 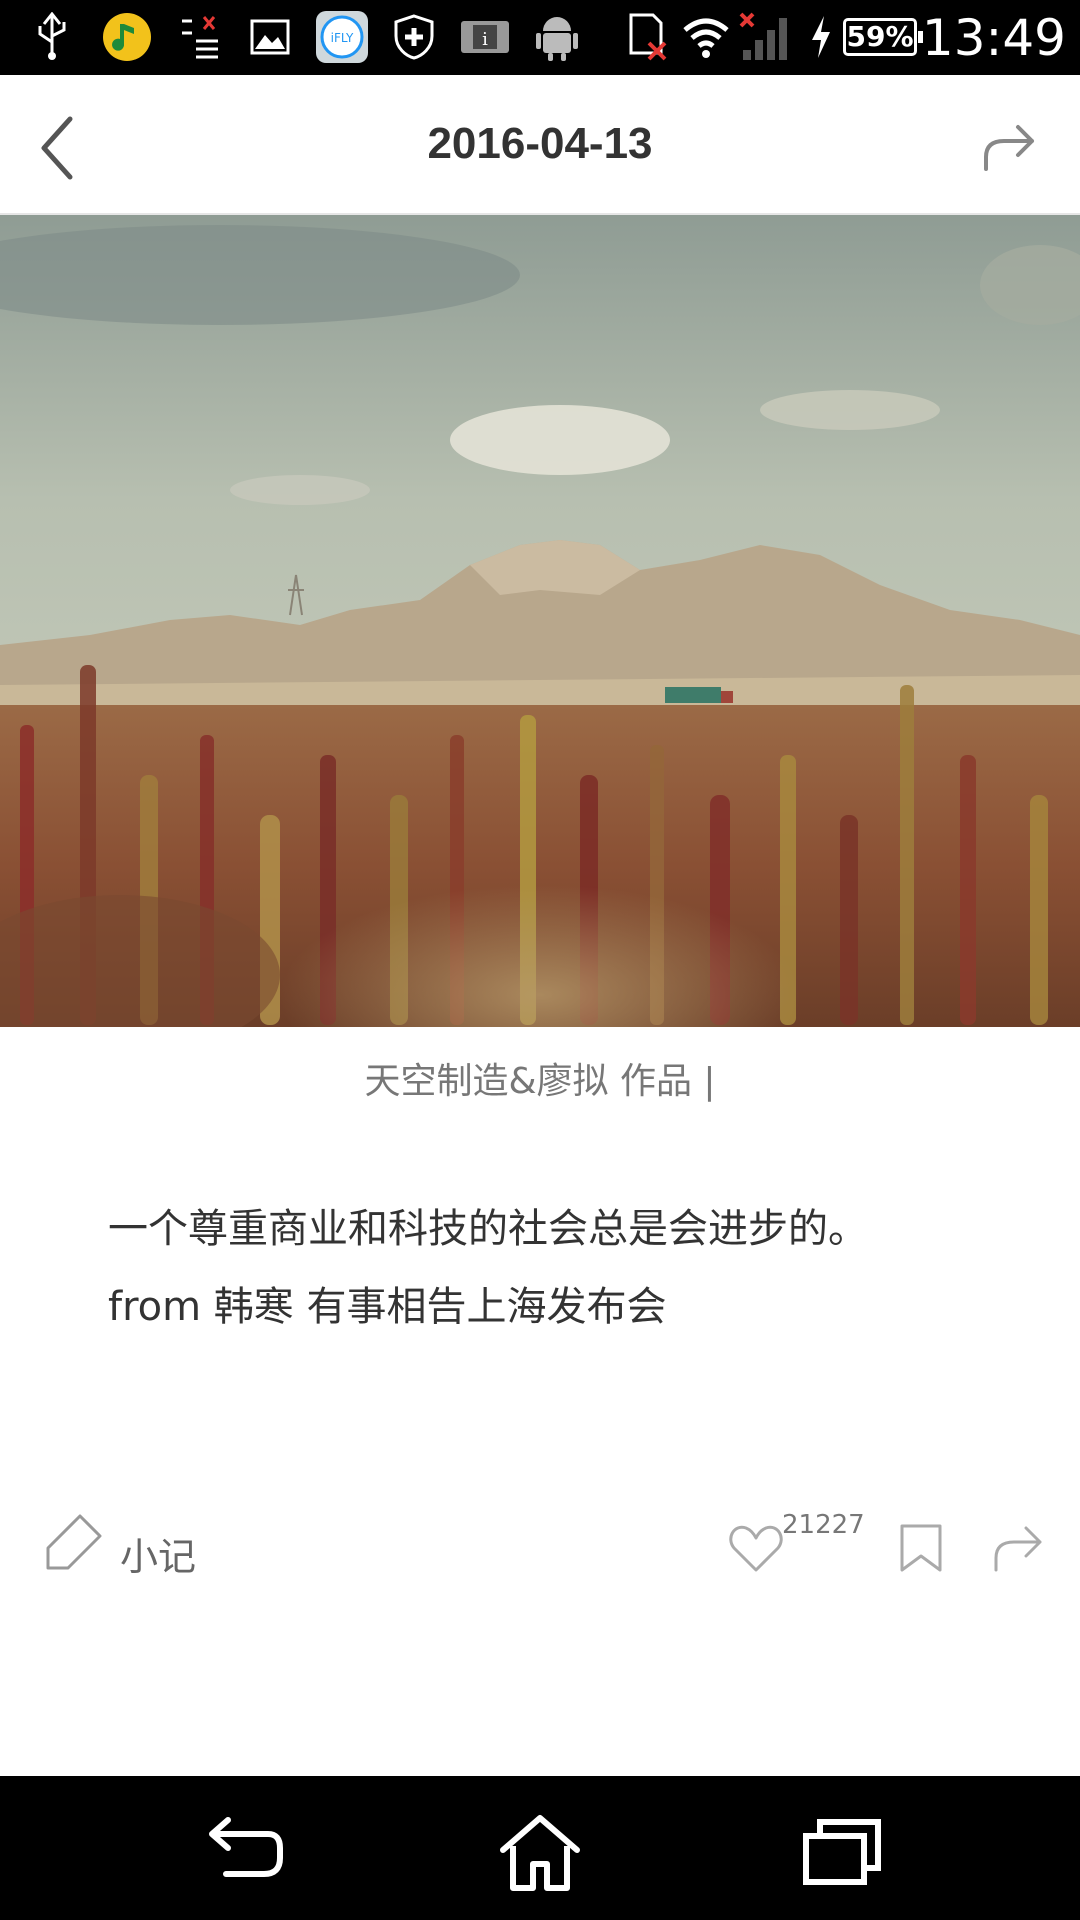 What do you see at coordinates (823, 1525) in the screenshot?
I see `like-count: 21227` at bounding box center [823, 1525].